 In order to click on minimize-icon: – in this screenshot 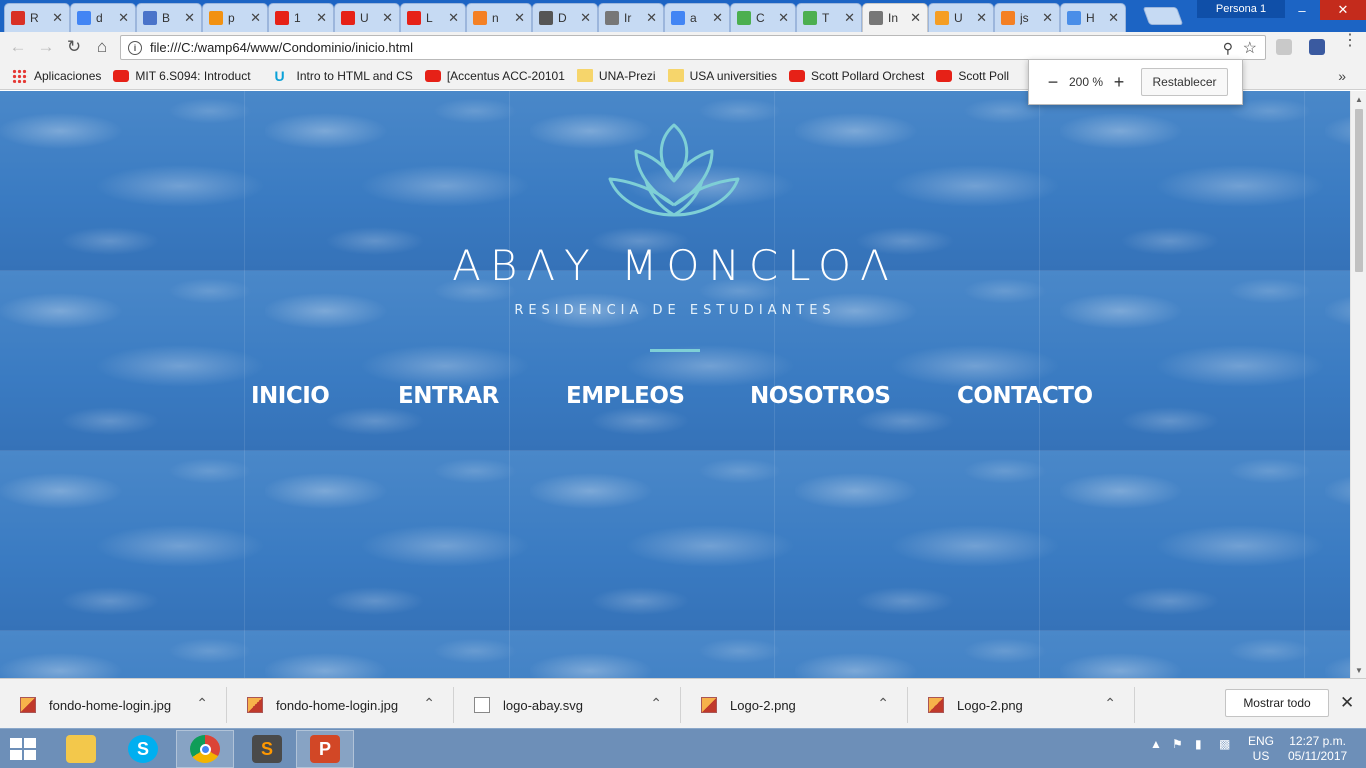, I will do `click(1302, 10)`.